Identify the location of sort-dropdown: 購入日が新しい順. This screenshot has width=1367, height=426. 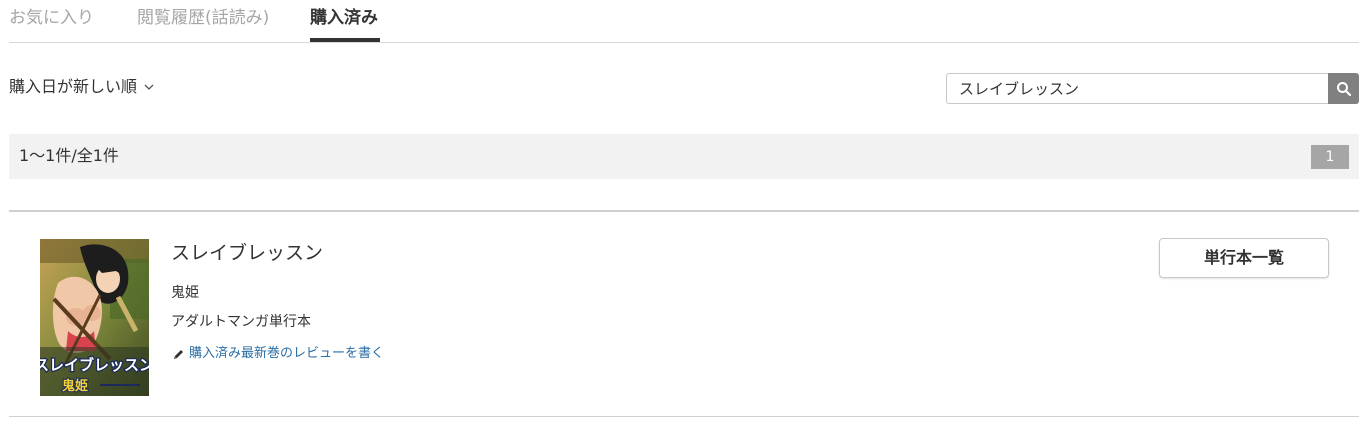
(82, 87).